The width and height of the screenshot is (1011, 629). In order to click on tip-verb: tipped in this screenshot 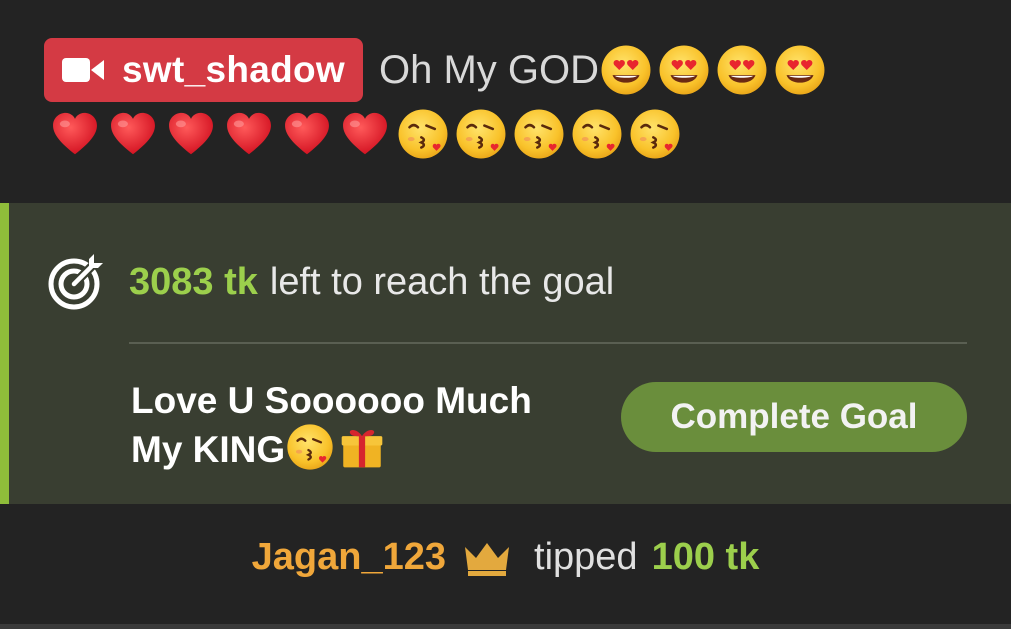, I will do `click(586, 557)`.